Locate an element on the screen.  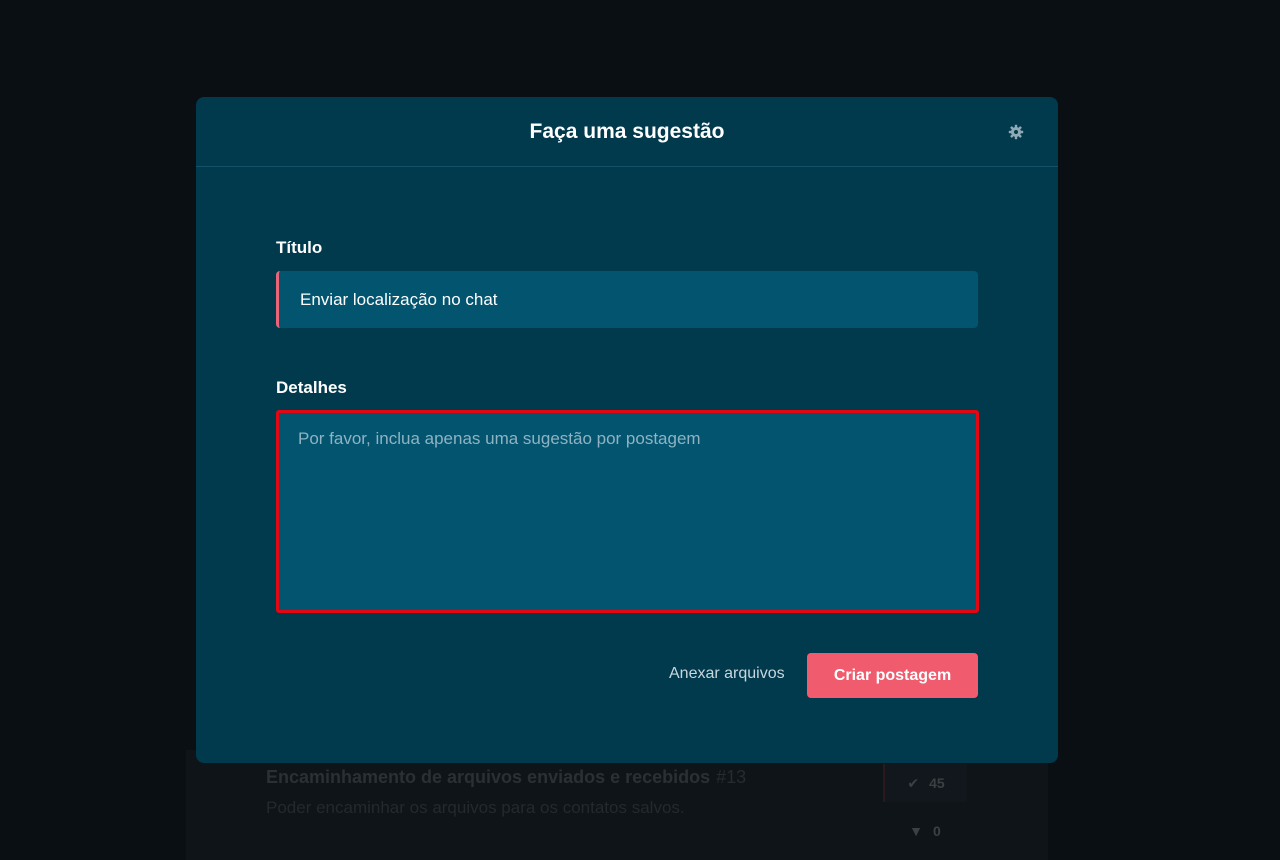
modal-title: Faça uma sugestão is located at coordinates (627, 131).